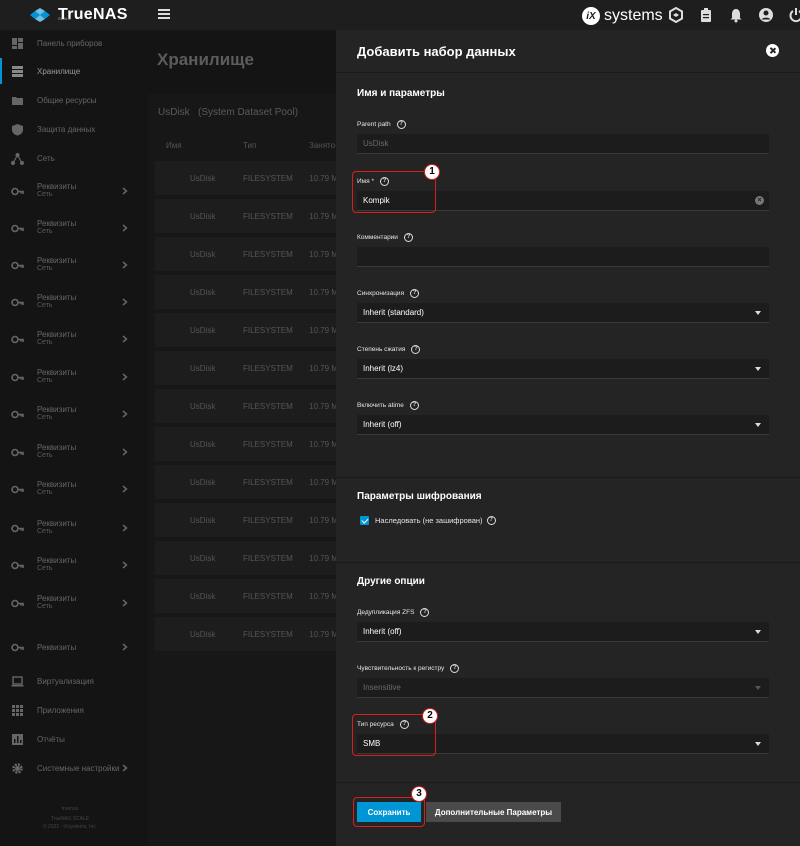 This screenshot has height=846, width=800. Describe the element at coordinates (70, 228) in the screenshot. I see `sidebar-item-6: Реквизиты Сеть` at that location.